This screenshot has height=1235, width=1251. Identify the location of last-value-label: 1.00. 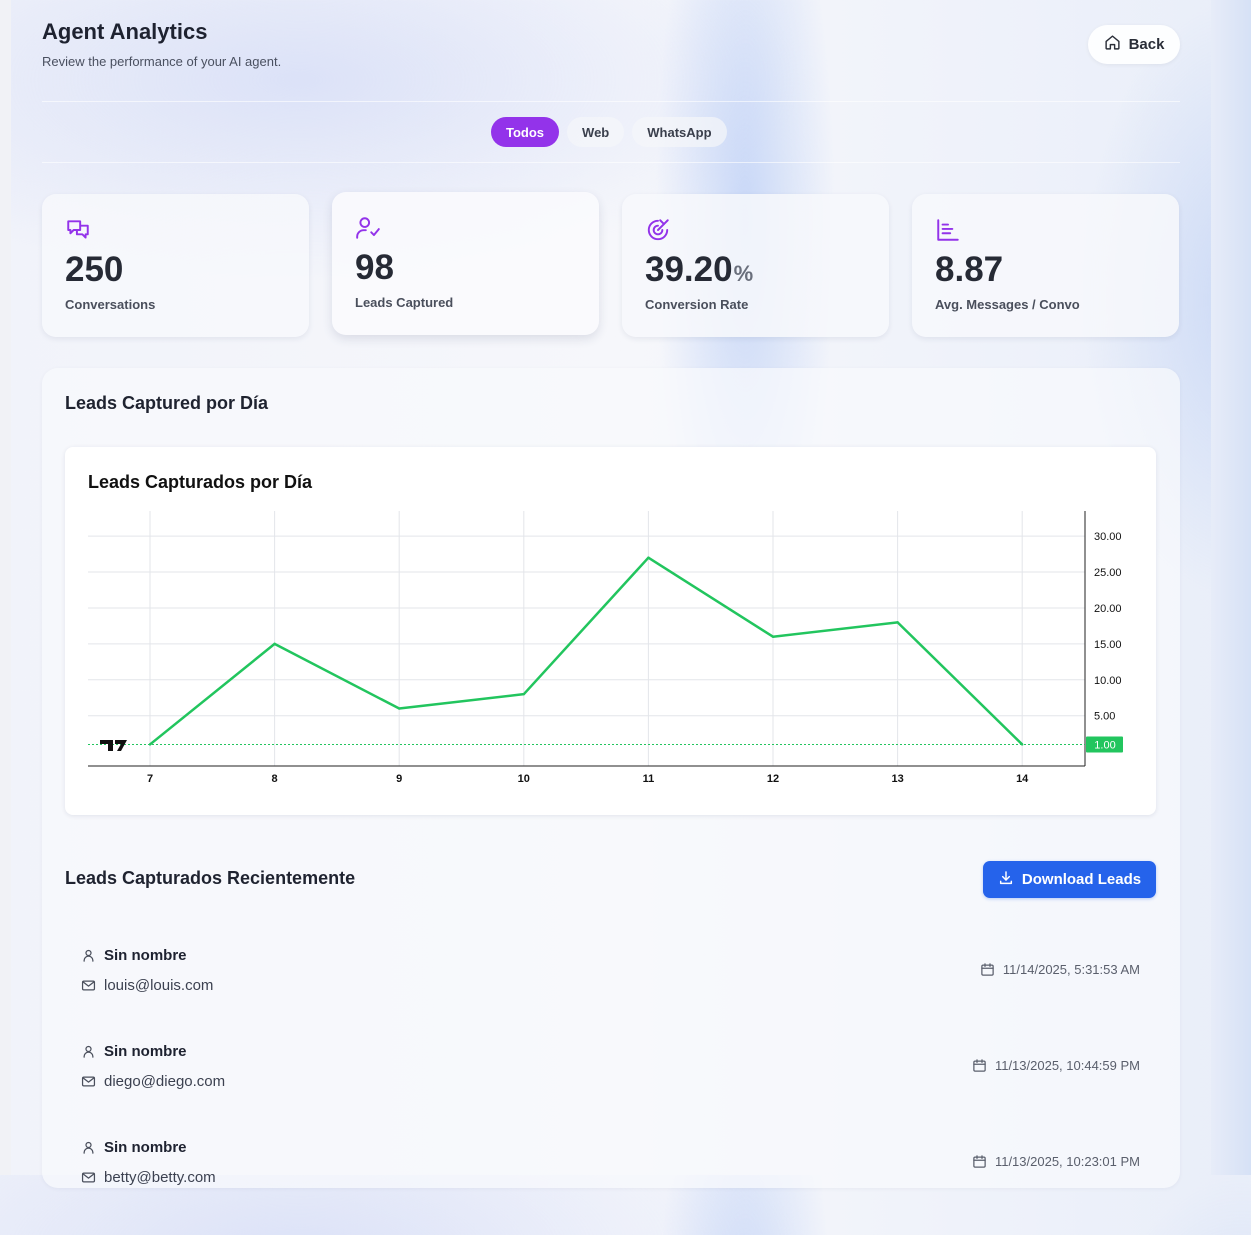
(1104, 745).